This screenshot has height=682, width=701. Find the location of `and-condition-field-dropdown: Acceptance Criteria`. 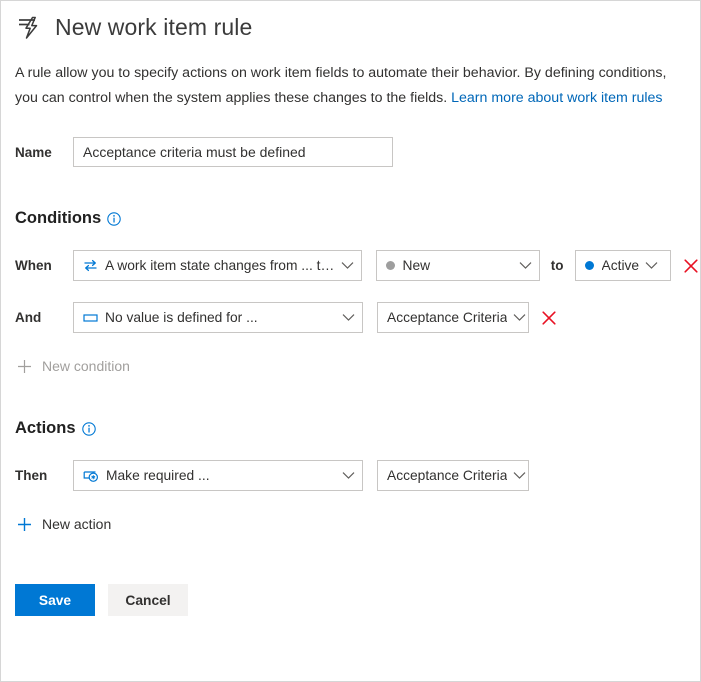

and-condition-field-dropdown: Acceptance Criteria is located at coordinates (453, 317).